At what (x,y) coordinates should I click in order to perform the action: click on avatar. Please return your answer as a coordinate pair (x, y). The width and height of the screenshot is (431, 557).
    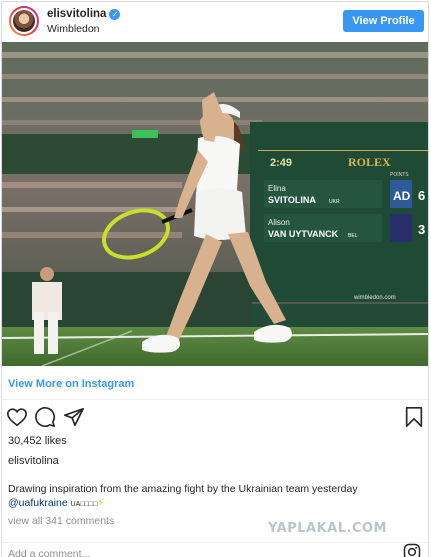
    Looking at the image, I should click on (24, 21).